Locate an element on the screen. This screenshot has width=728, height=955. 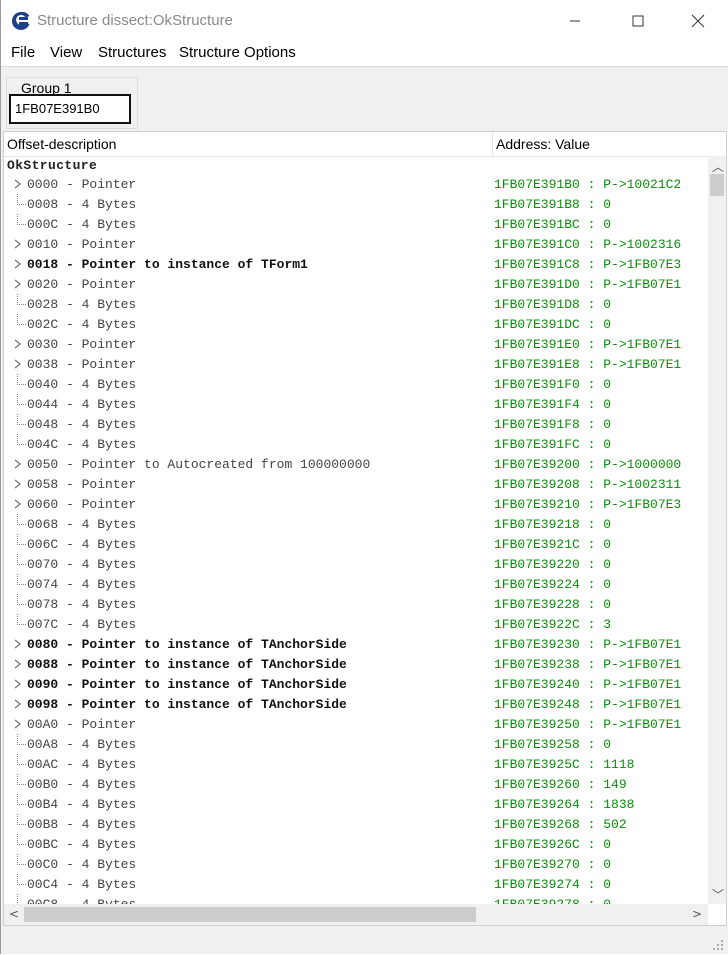
row-address-value: 1FB07E39274 : 0 is located at coordinates (553, 884).